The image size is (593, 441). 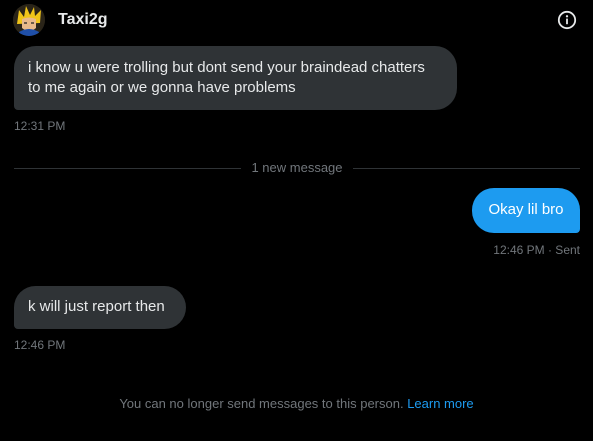 What do you see at coordinates (162, 87) in the screenshot?
I see `message-text-line: to me again or we gonna have problems` at bounding box center [162, 87].